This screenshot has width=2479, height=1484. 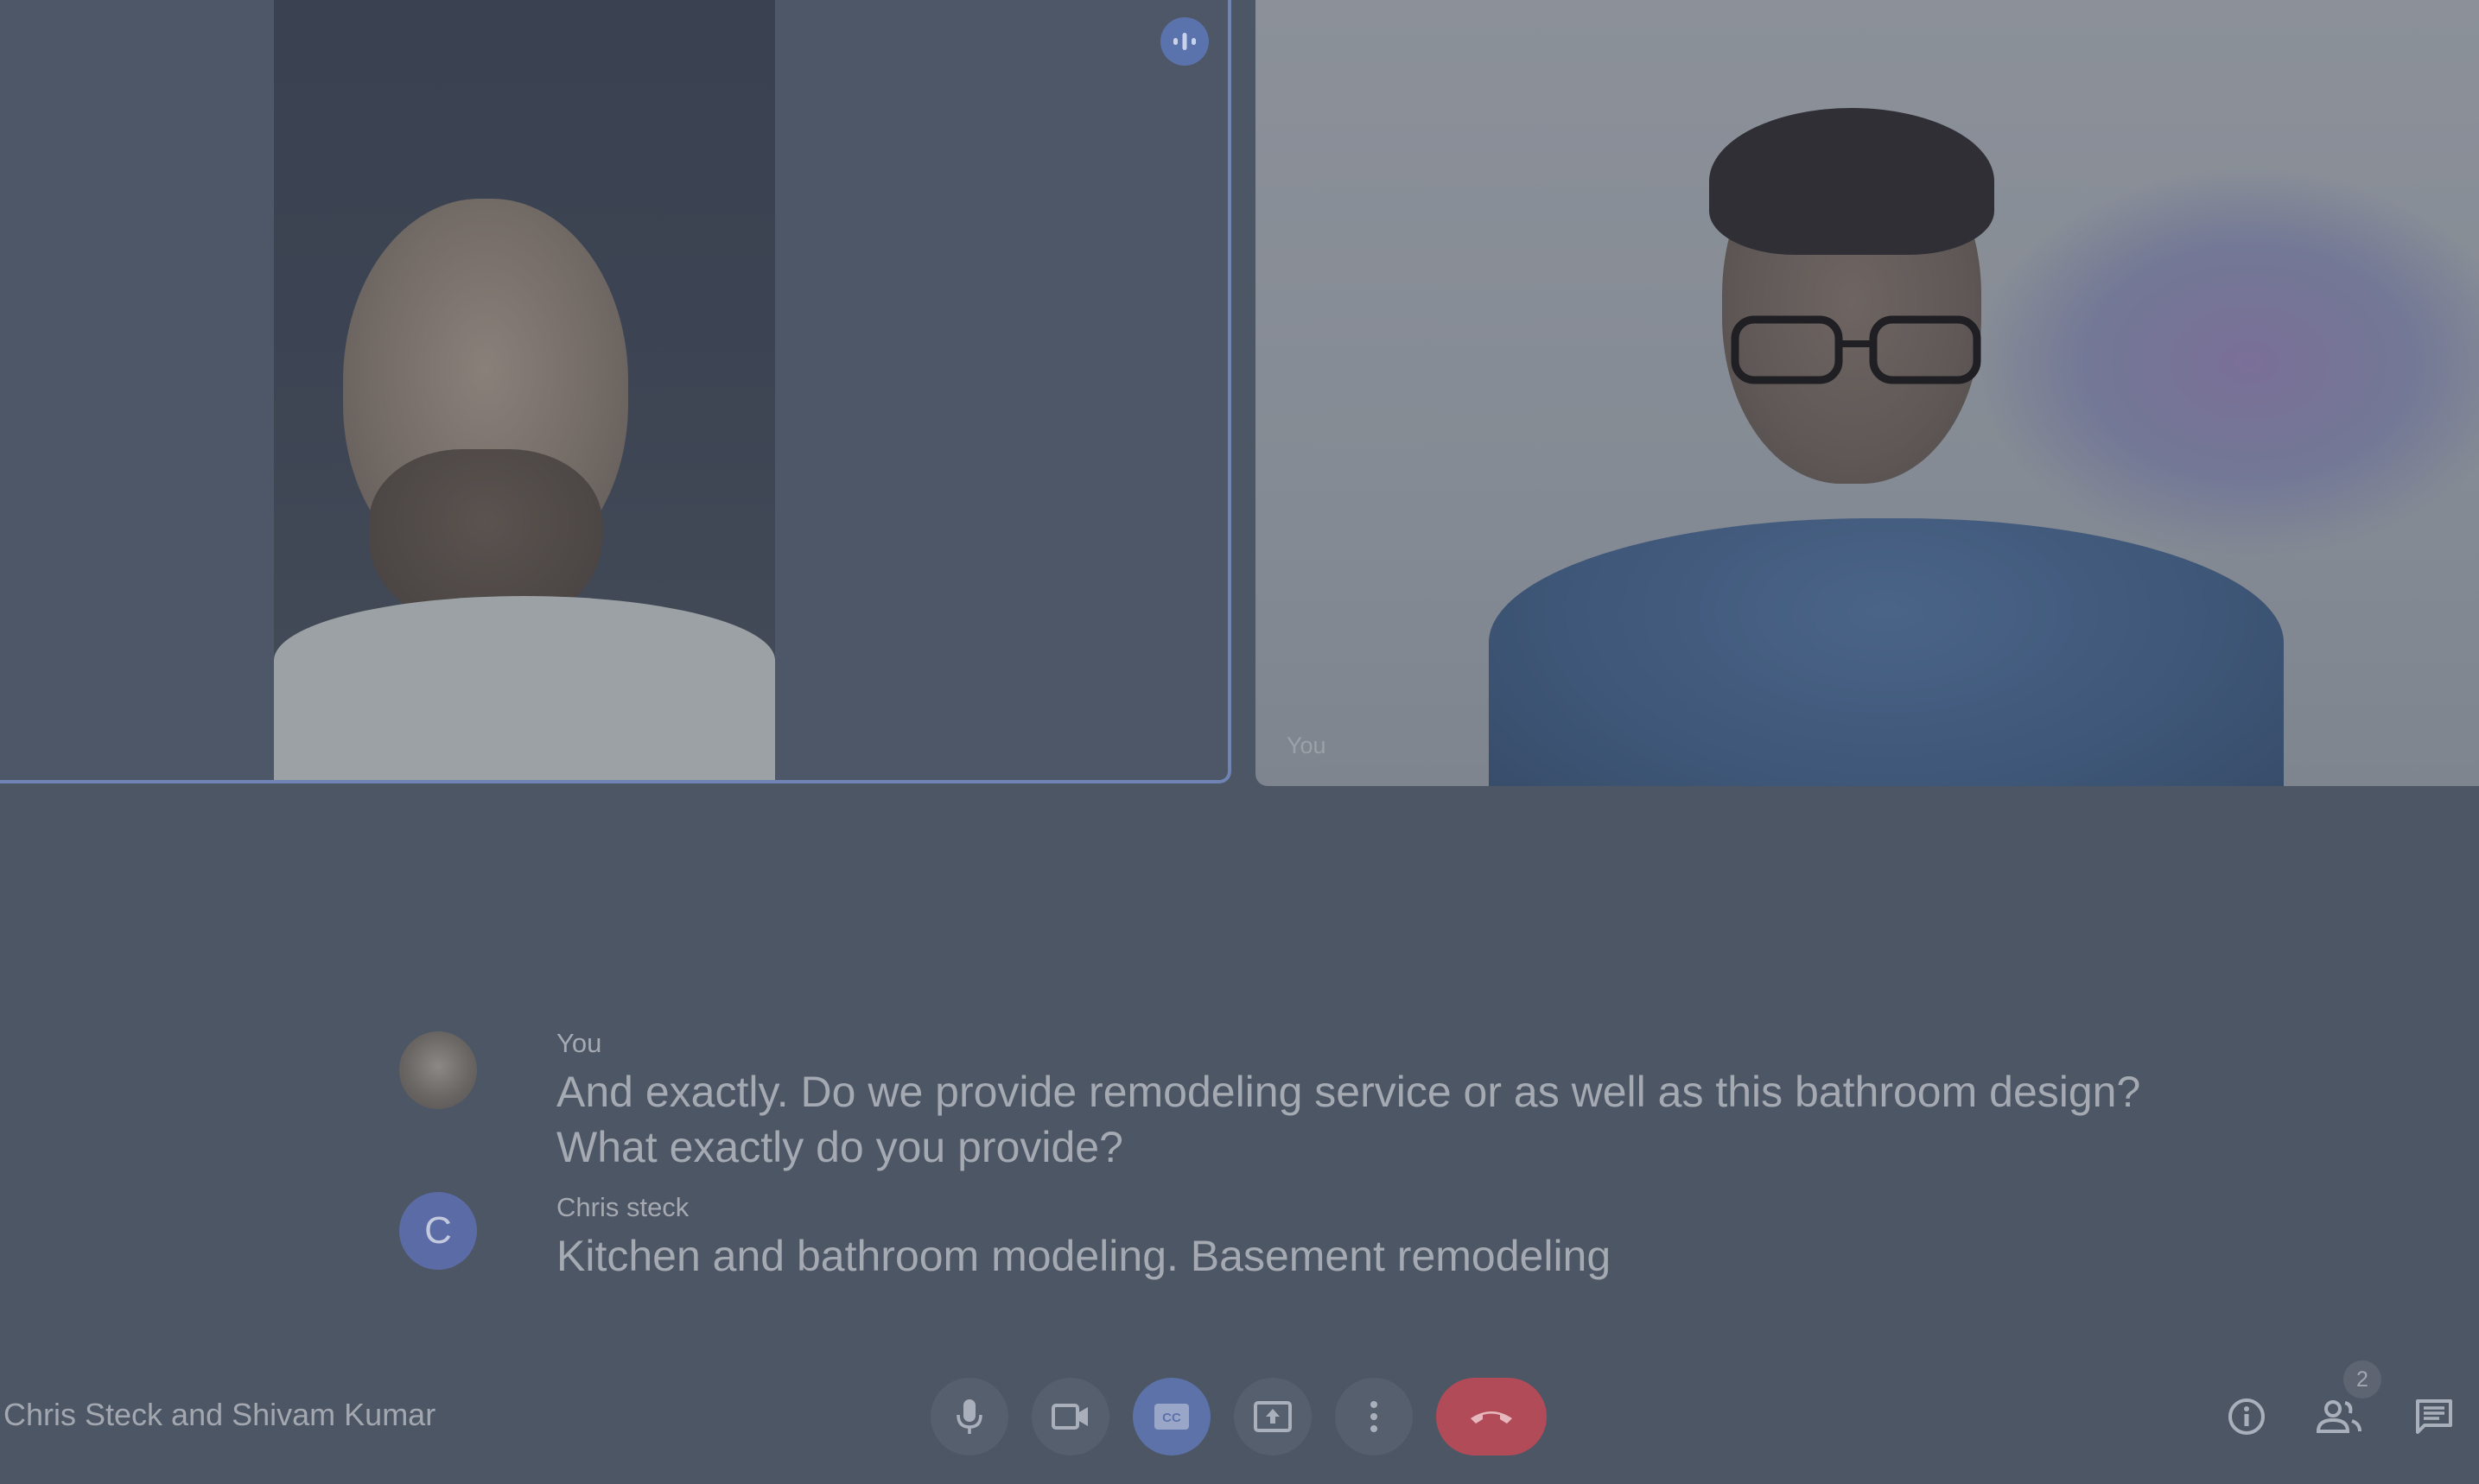 What do you see at coordinates (579, 1043) in the screenshot?
I see `caption-speaker: You` at bounding box center [579, 1043].